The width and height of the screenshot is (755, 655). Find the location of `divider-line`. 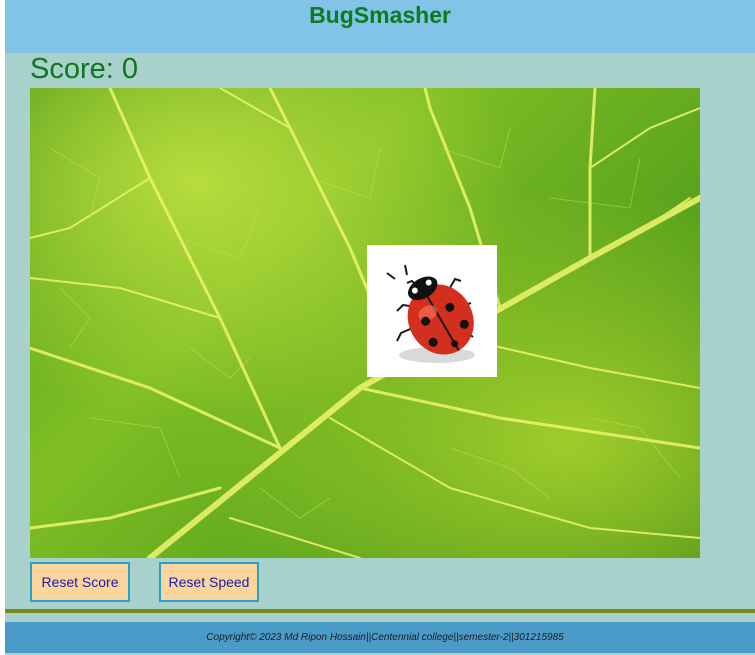

divider-line is located at coordinates (380, 611).